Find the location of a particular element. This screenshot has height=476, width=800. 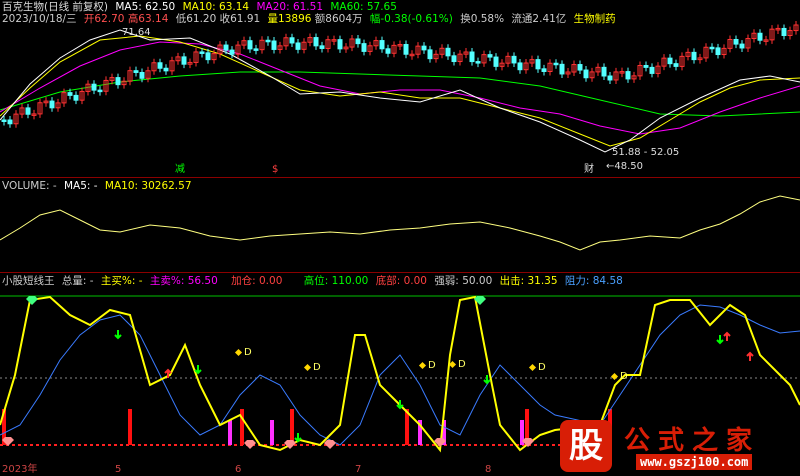

indicator-bars-group is located at coordinates (307, 427).